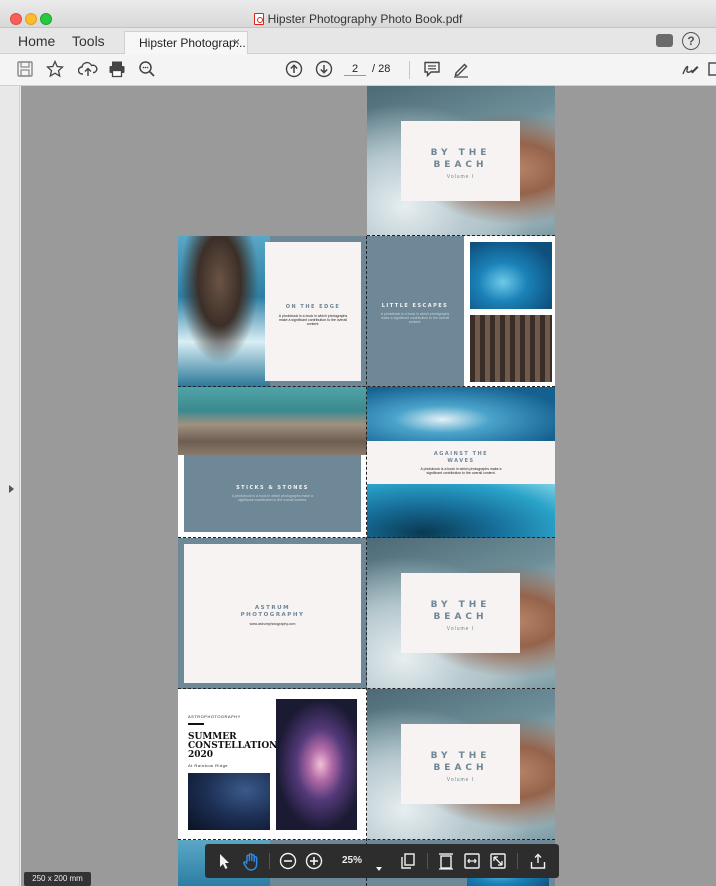 The height and width of the screenshot is (886, 716). What do you see at coordinates (409, 70) in the screenshot?
I see `toolbar-divider` at bounding box center [409, 70].